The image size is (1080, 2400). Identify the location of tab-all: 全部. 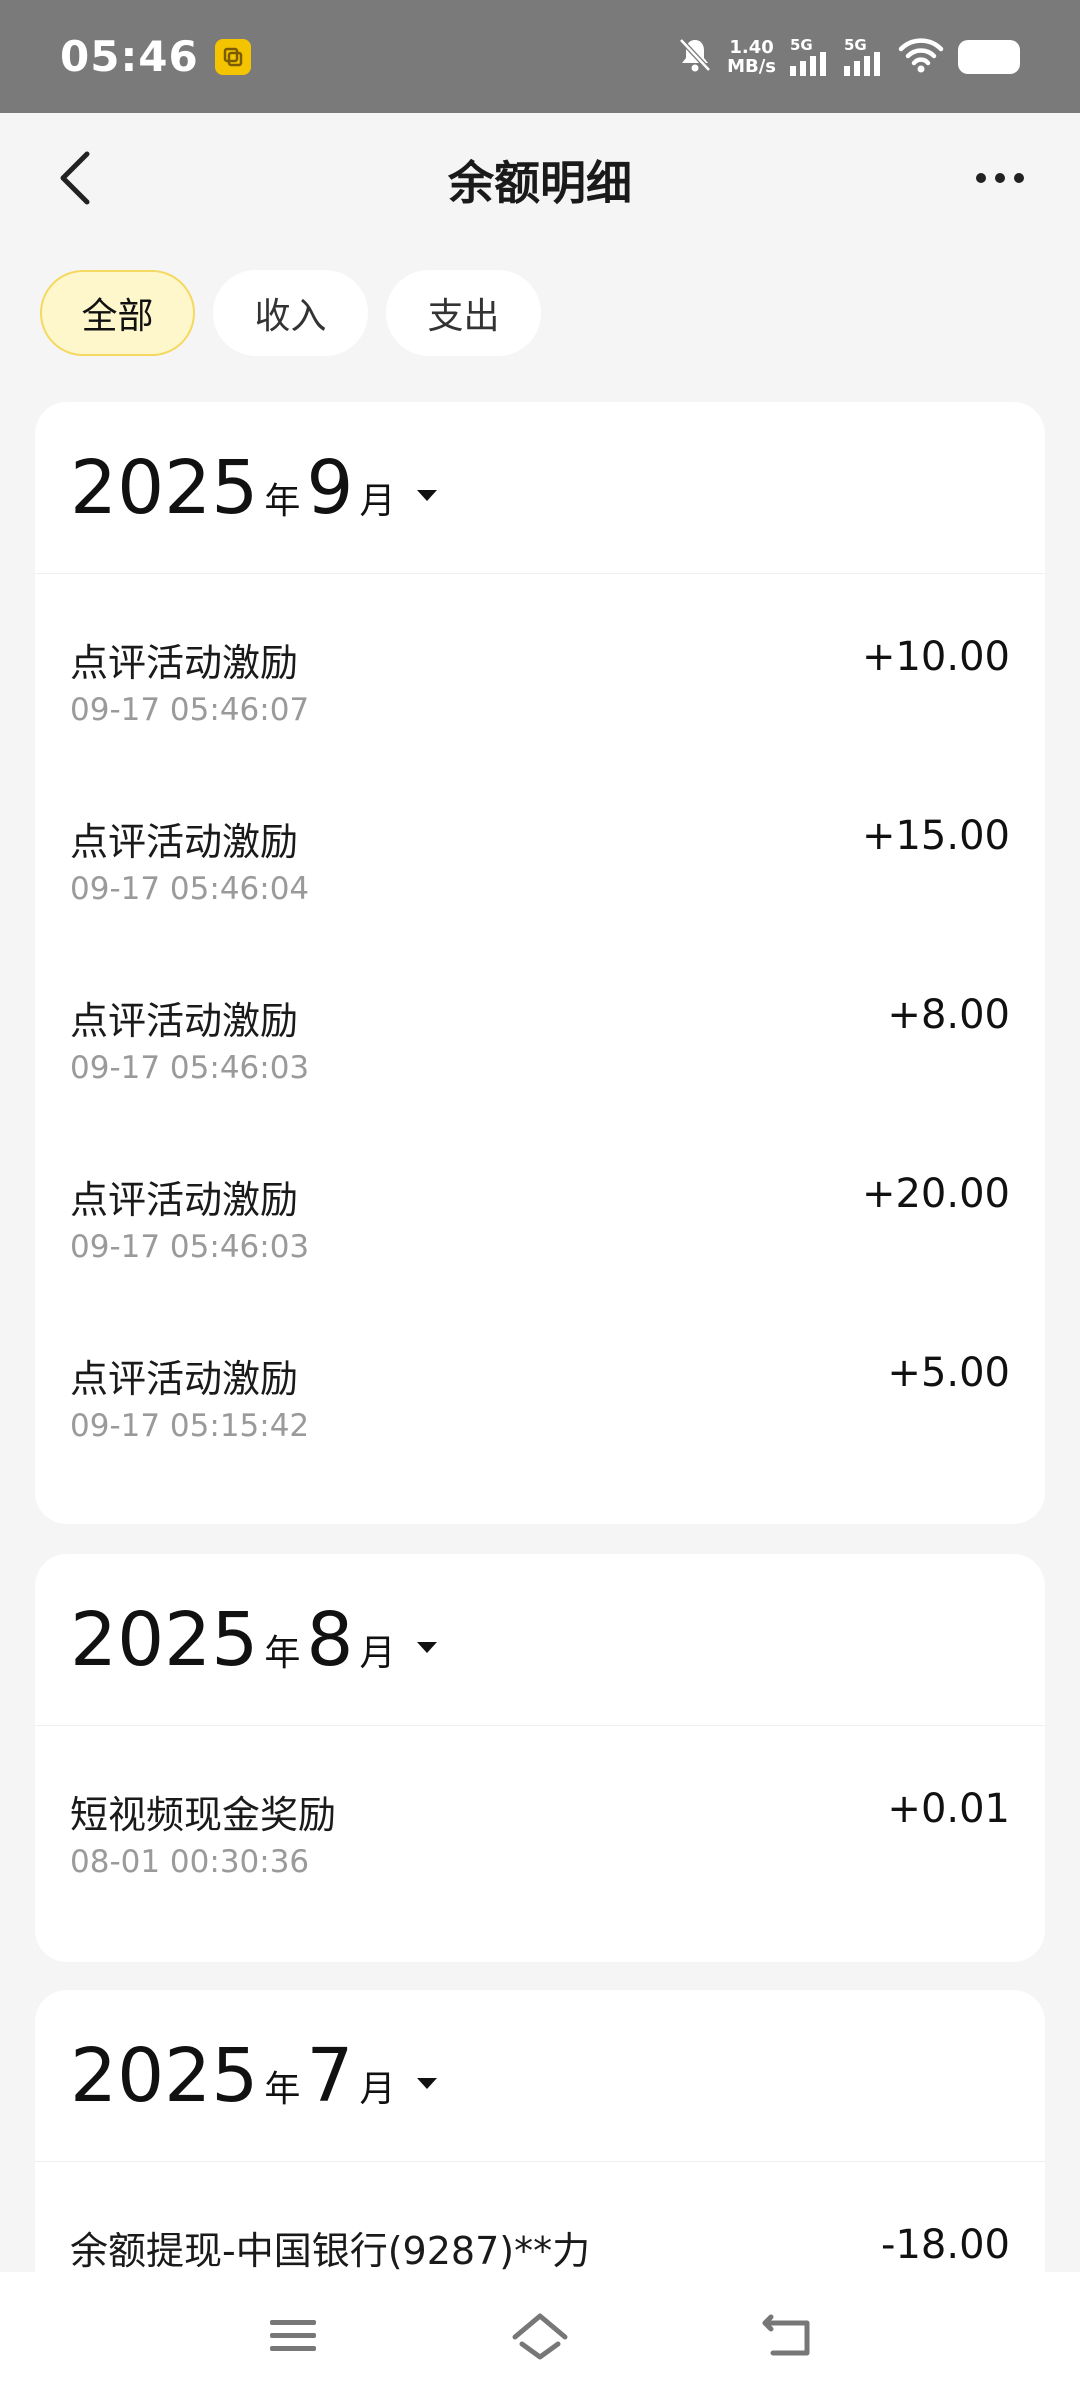
(117, 313).